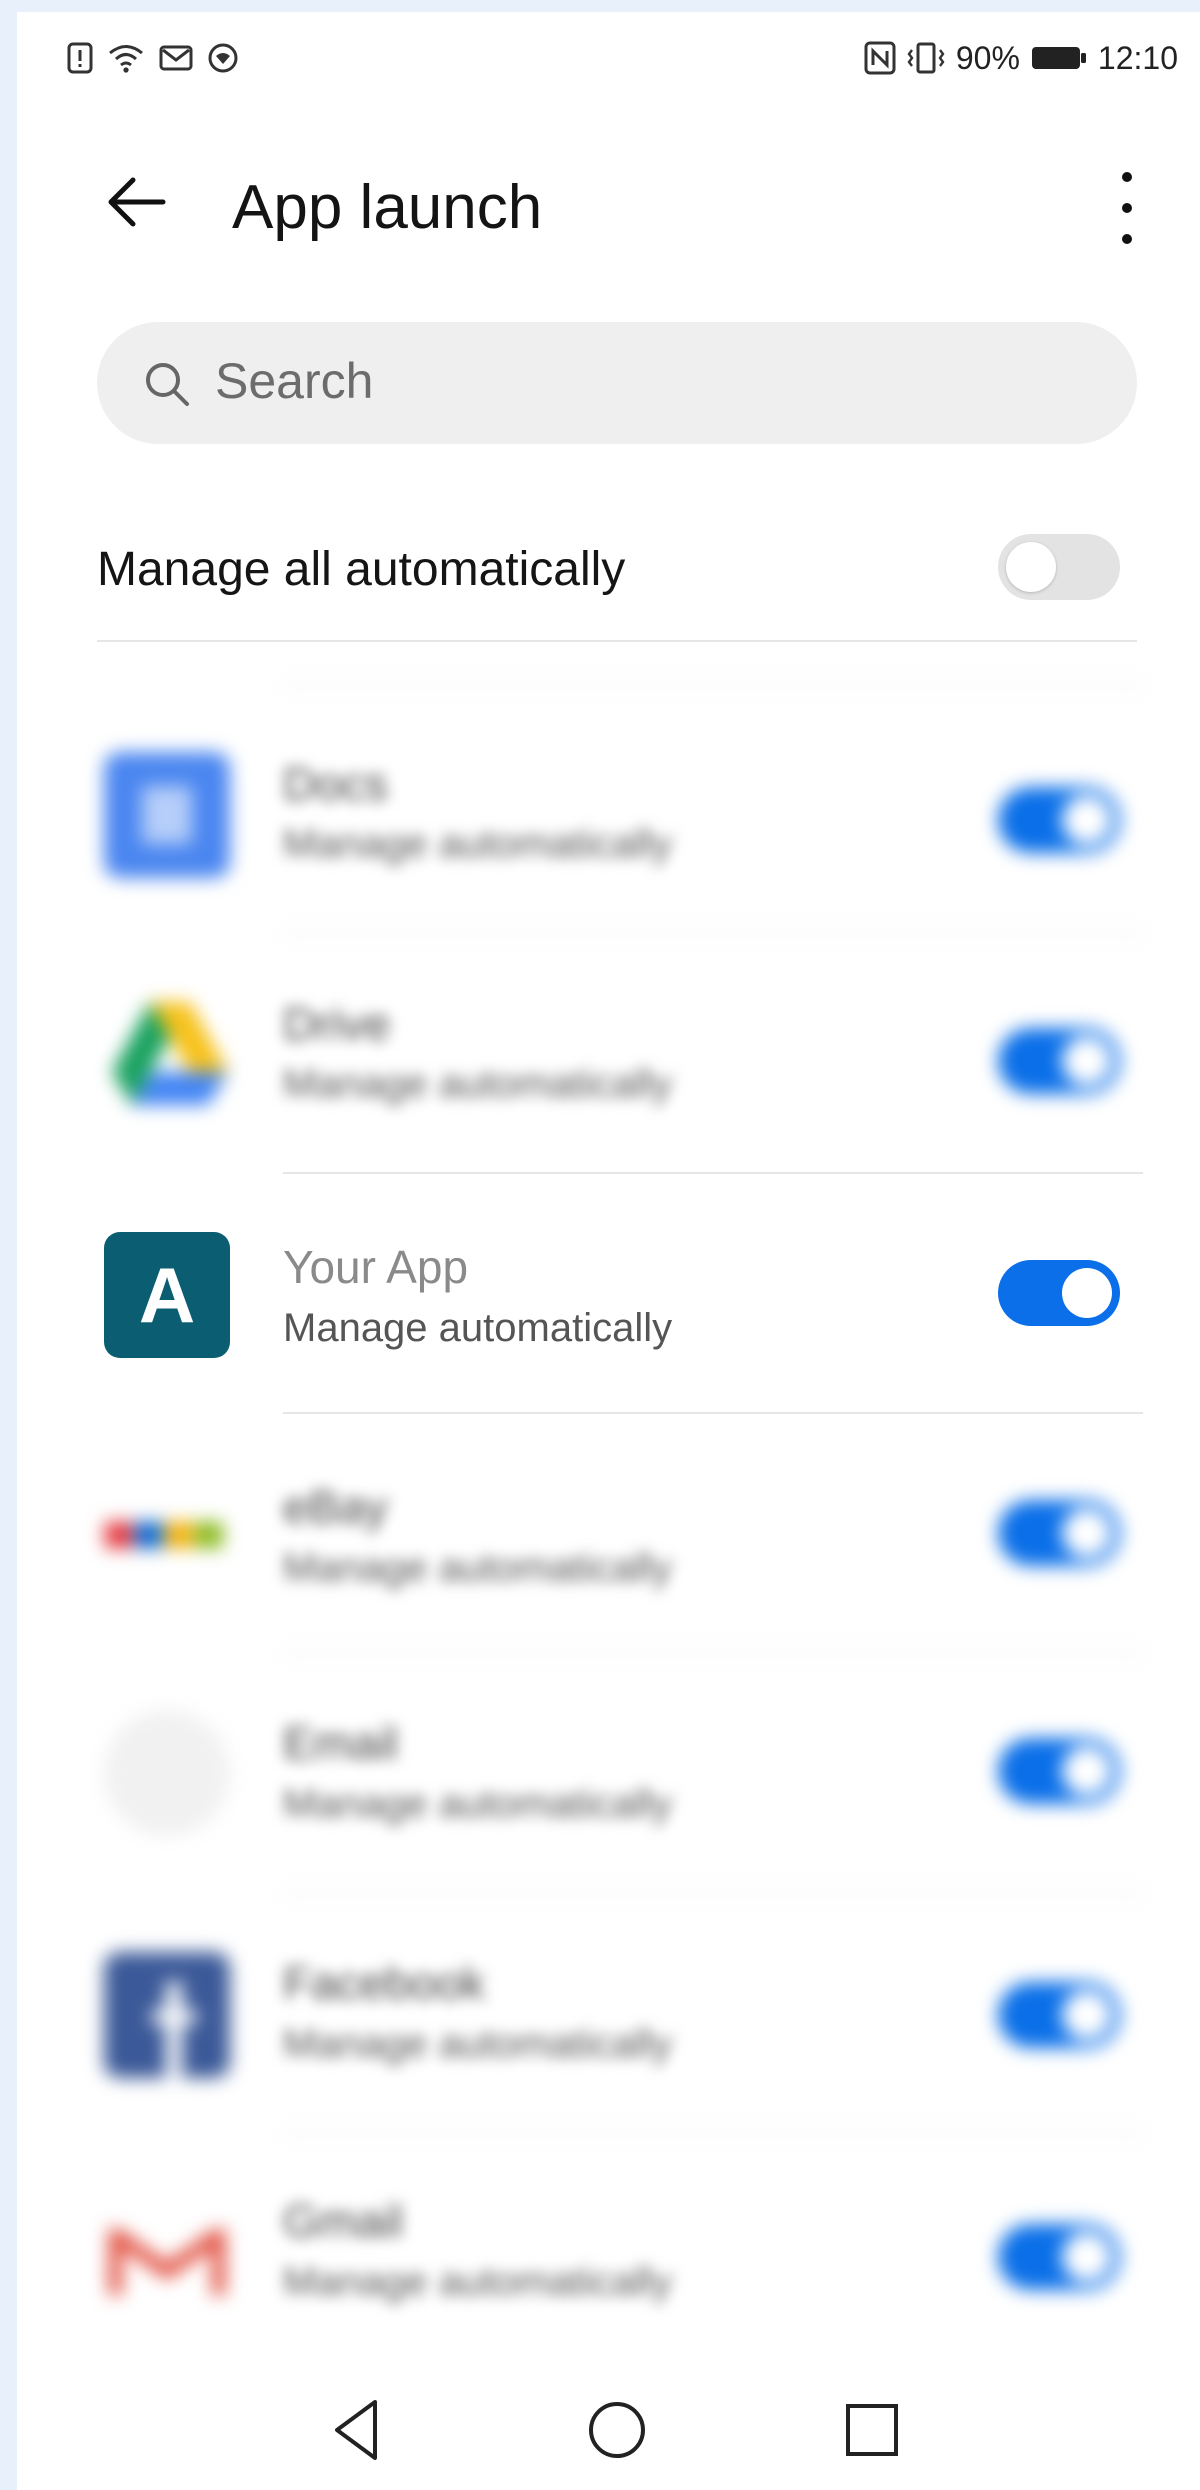 The image size is (1200, 2490). What do you see at coordinates (167, 2015) in the screenshot?
I see `facebook-icon` at bounding box center [167, 2015].